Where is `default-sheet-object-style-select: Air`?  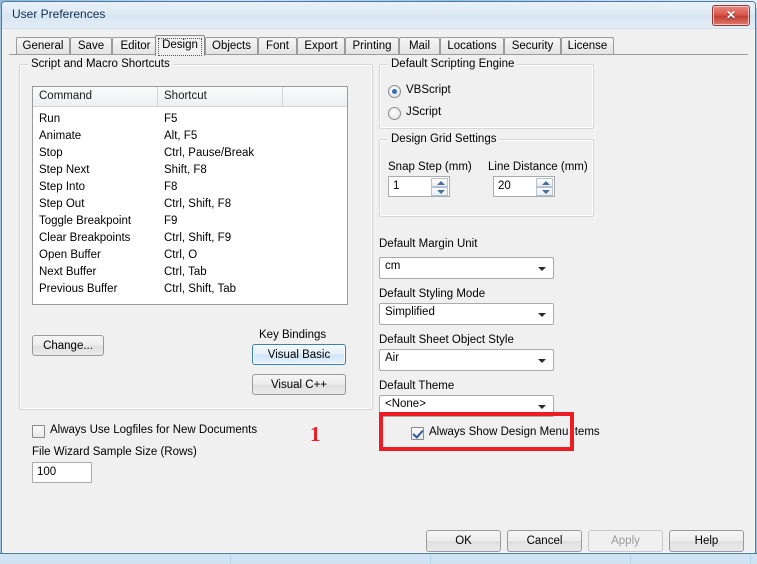
default-sheet-object-style-select: Air is located at coordinates (466, 360).